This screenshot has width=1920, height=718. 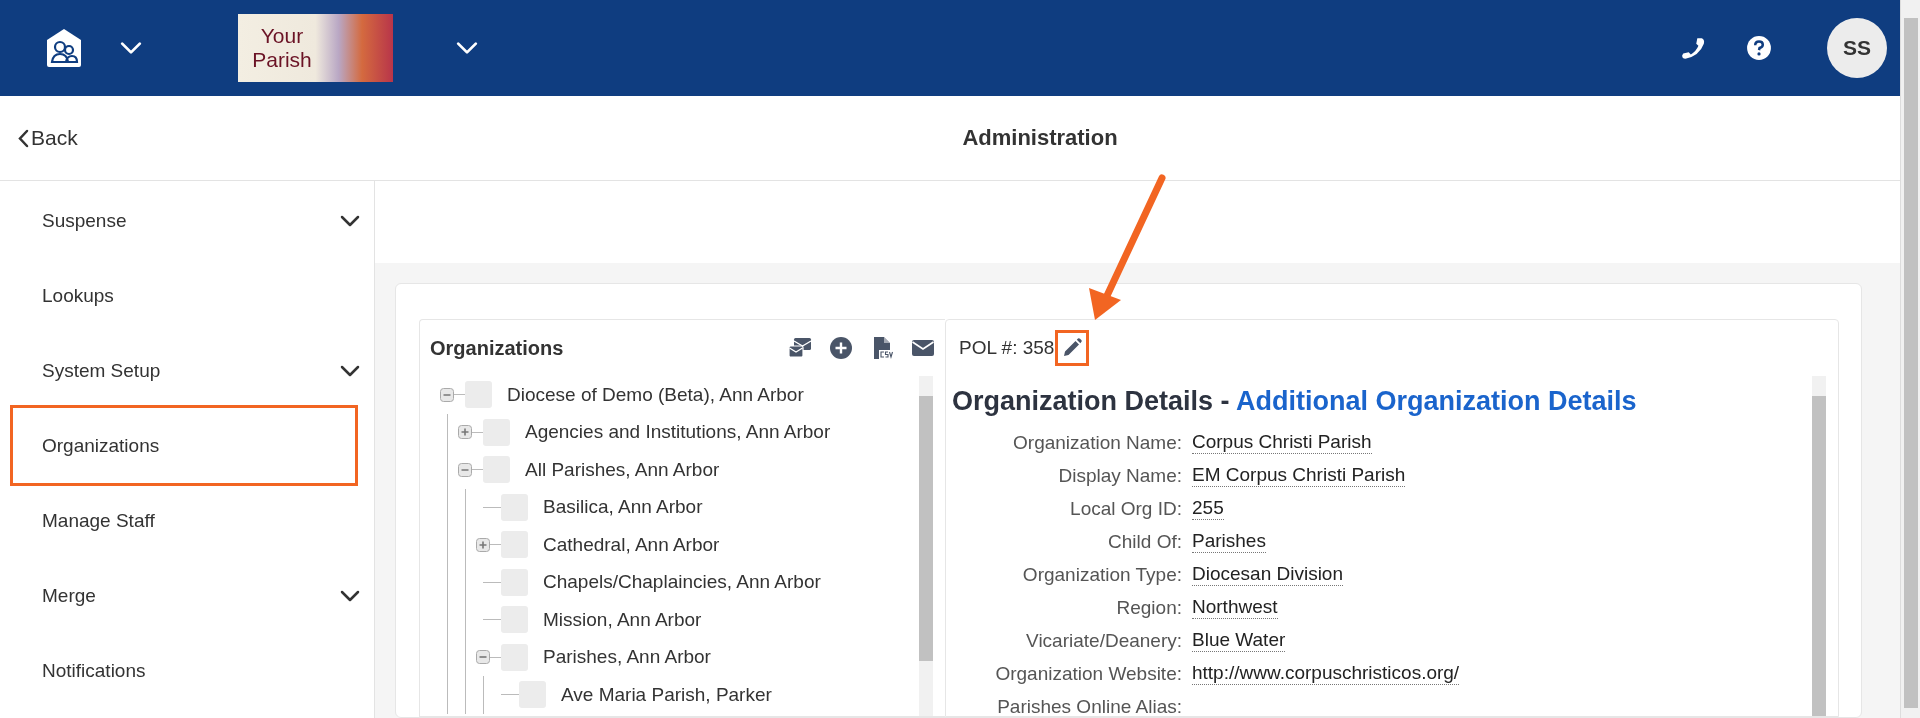 I want to click on help-icon, so click(x=1759, y=48).